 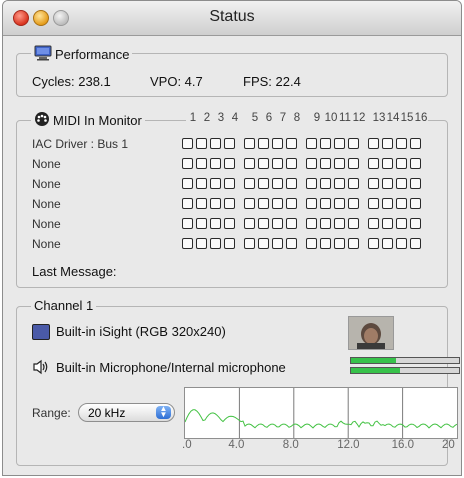 What do you see at coordinates (207, 118) in the screenshot?
I see `channel-number: 2` at bounding box center [207, 118].